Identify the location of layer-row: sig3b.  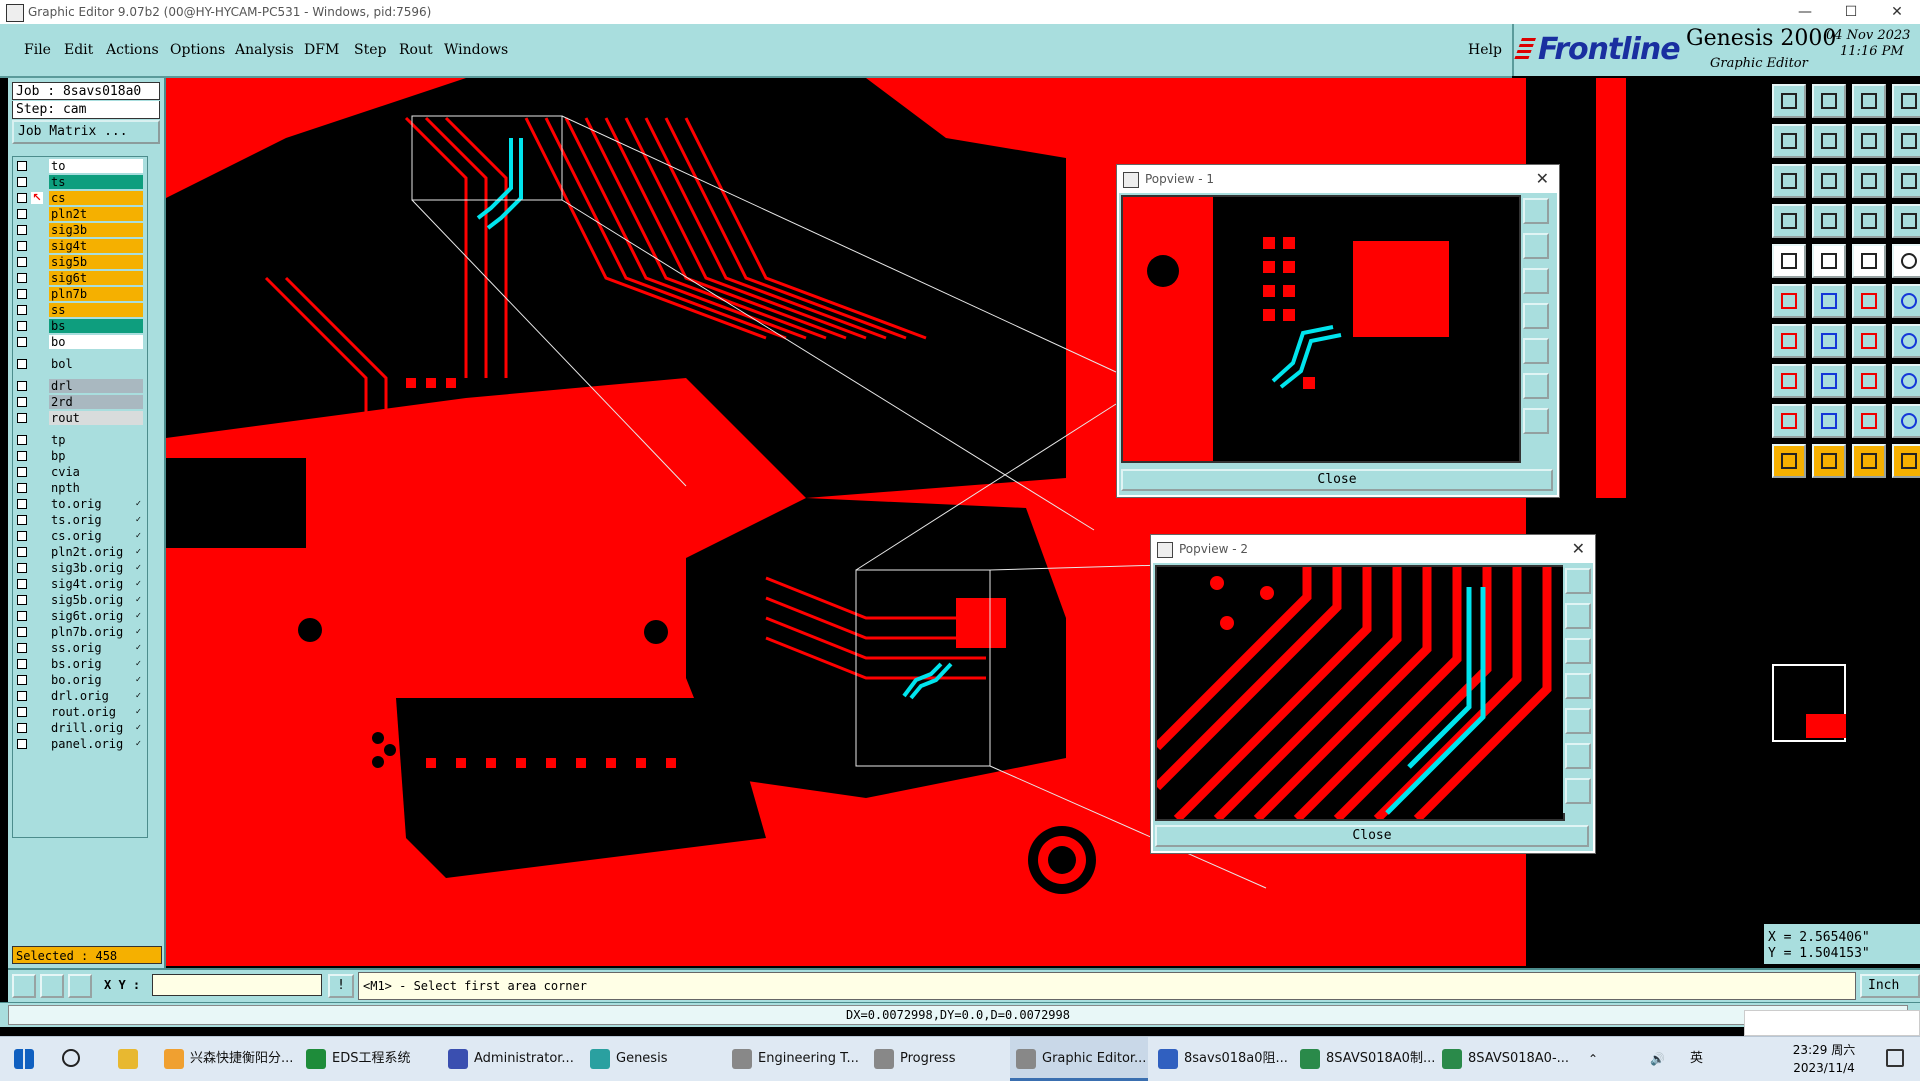
(80, 230).